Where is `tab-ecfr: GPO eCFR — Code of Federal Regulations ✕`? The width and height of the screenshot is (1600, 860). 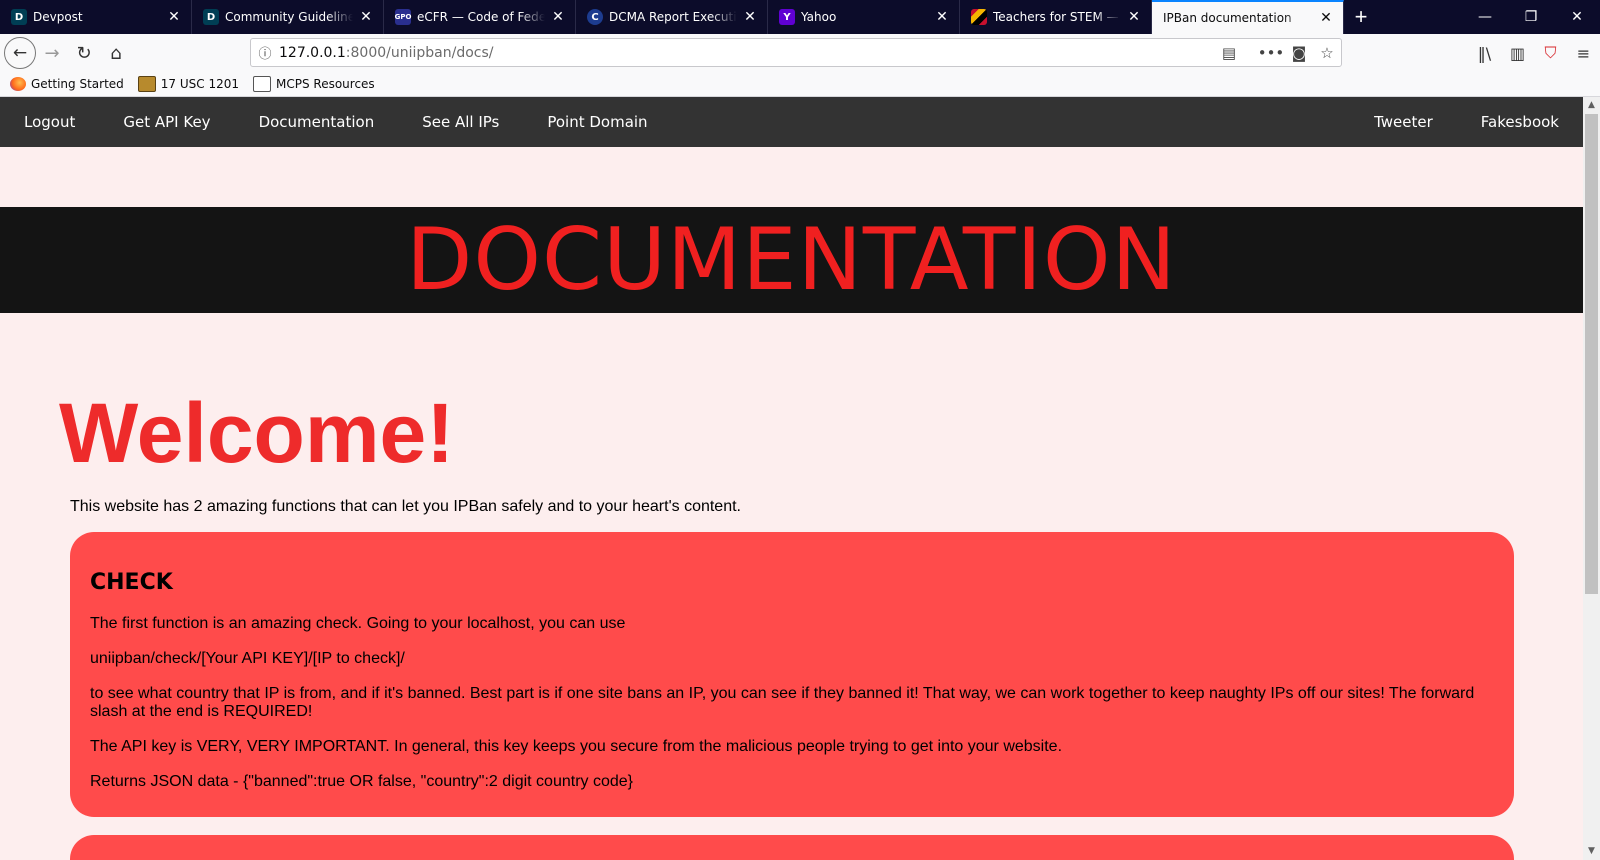 tab-ecfr: GPO eCFR — Code of Federal Regulations ✕ is located at coordinates (480, 17).